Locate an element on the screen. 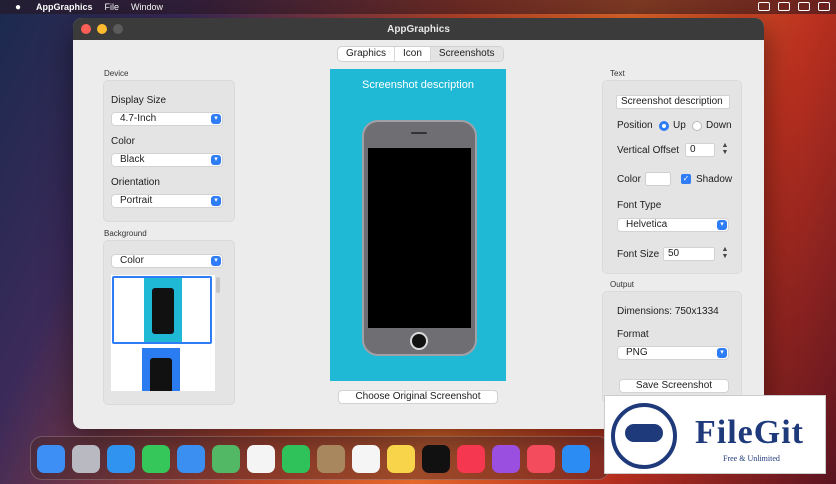  phone-home-button is located at coordinates (419, 341).